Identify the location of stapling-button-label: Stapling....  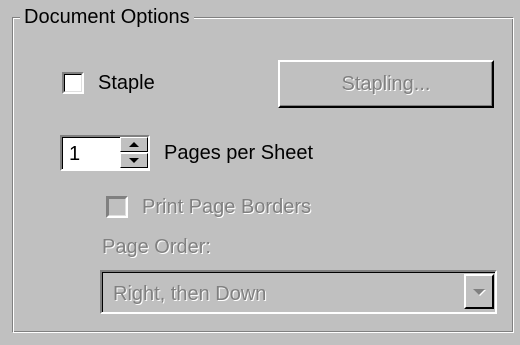
(386, 83).